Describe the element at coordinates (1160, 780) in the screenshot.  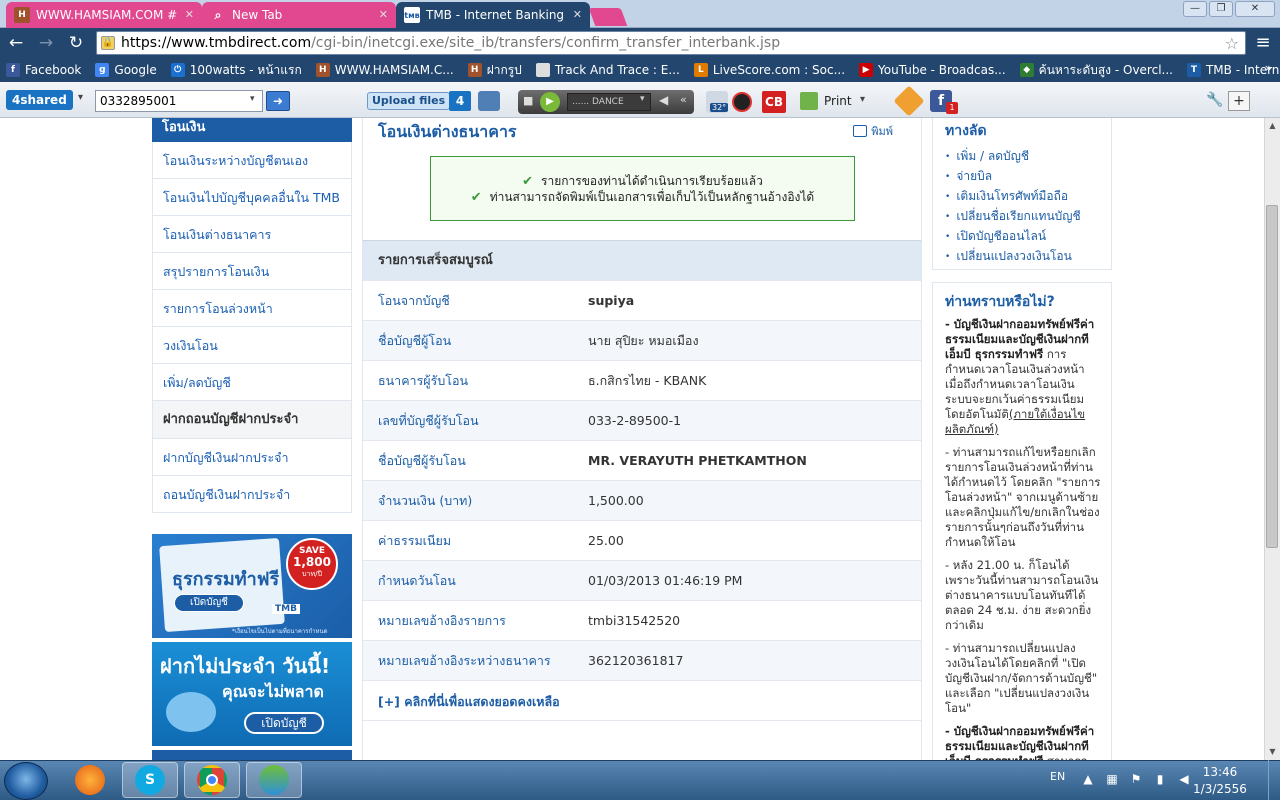
I see `battery-icon: ▮` at that location.